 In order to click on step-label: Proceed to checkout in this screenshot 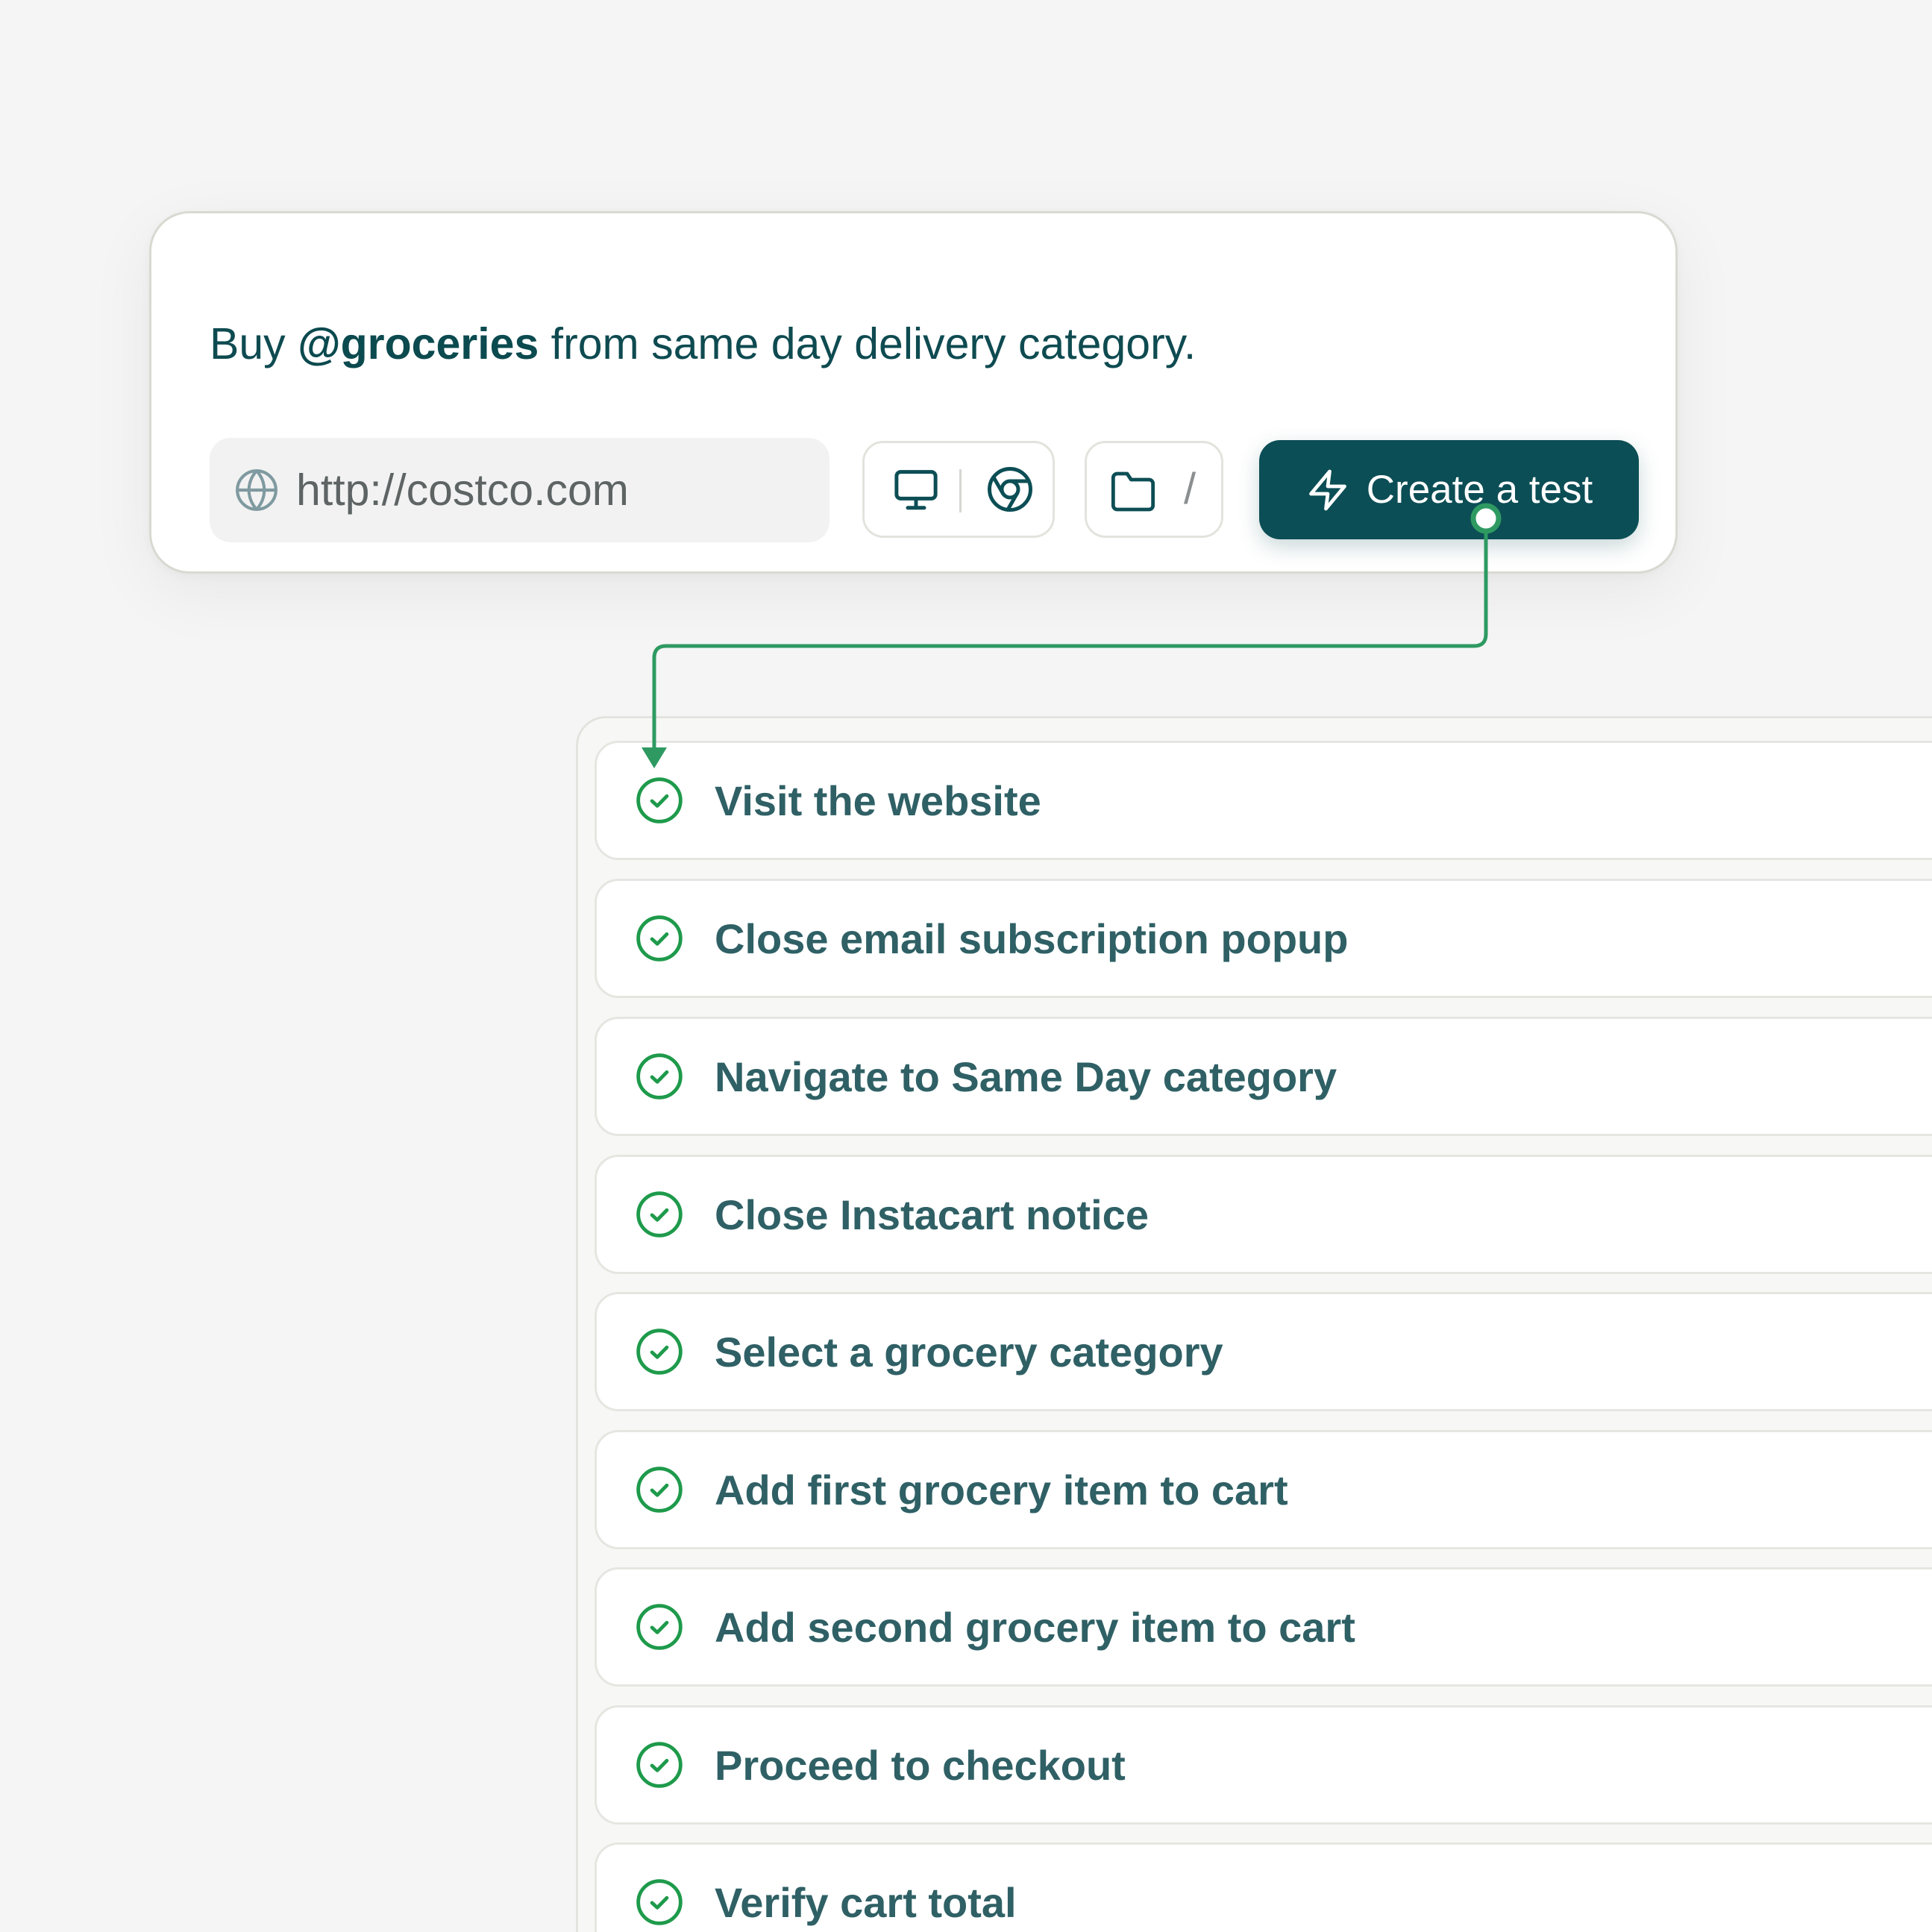, I will do `click(920, 1765)`.